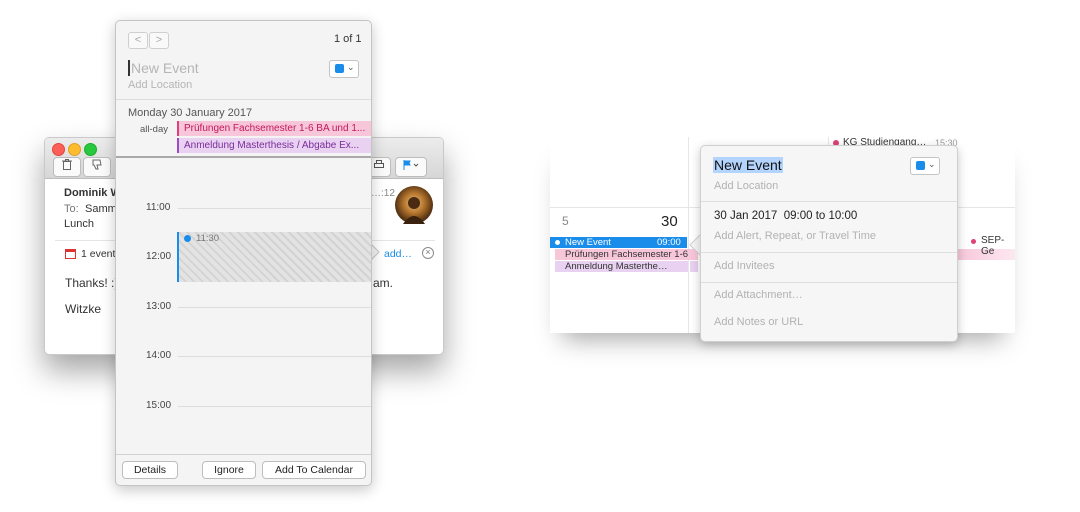  What do you see at coordinates (58, 149) in the screenshot?
I see `close-window-button` at bounding box center [58, 149].